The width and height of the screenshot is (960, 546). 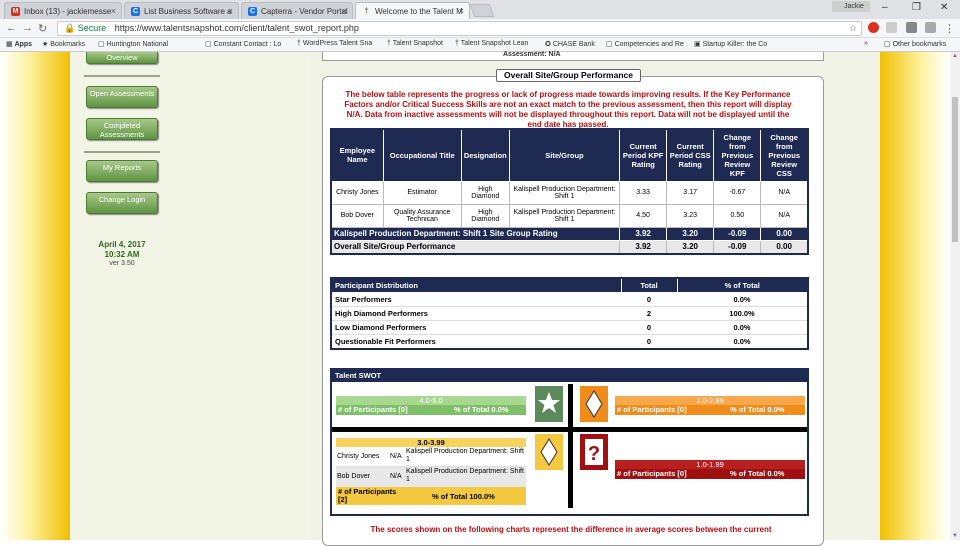 What do you see at coordinates (649, 327) in the screenshot?
I see `cell: 0` at bounding box center [649, 327].